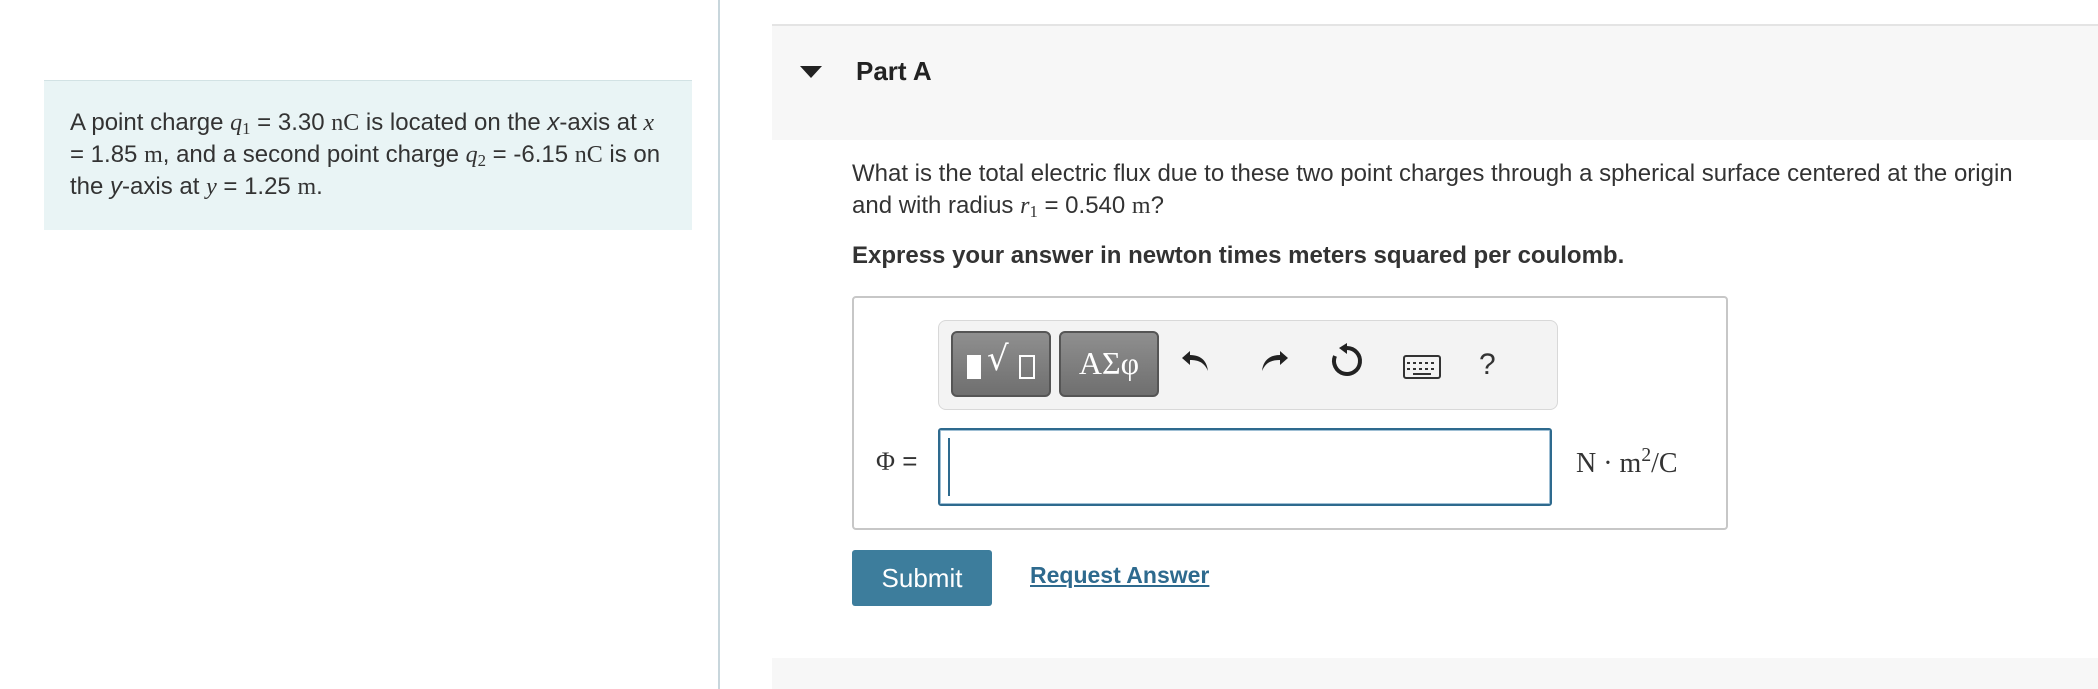  Describe the element at coordinates (1422, 367) in the screenshot. I see `keyboard-icon` at that location.